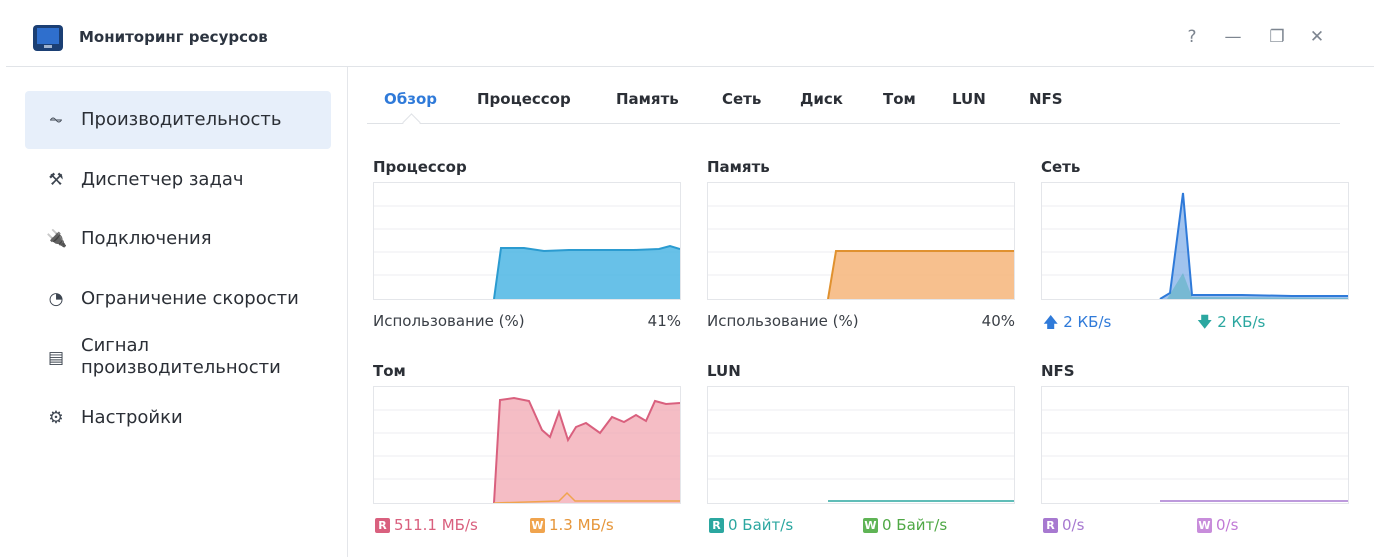 The width and height of the screenshot is (1381, 557). Describe the element at coordinates (1051, 322) in the screenshot. I see `arrow-up-icon: 🡅` at that location.